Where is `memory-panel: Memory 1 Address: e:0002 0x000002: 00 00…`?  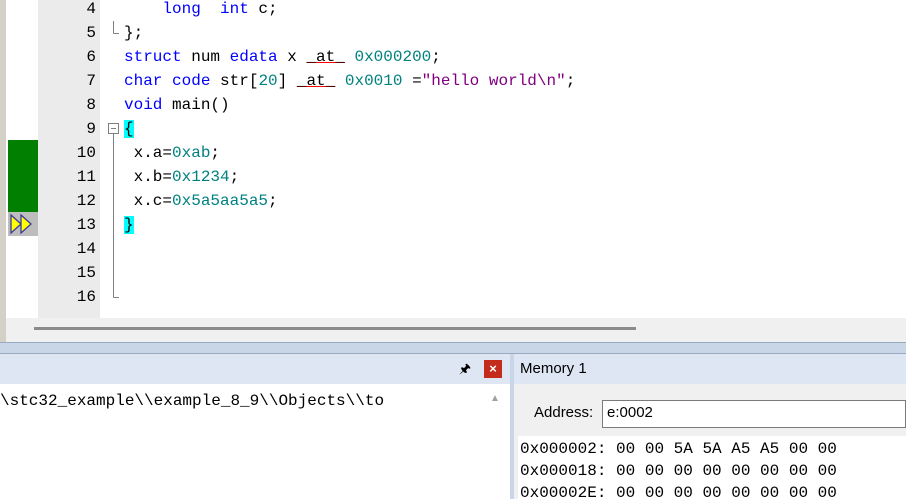
memory-panel: Memory 1 Address: e:0002 0x000002: 00 00… is located at coordinates (710, 426).